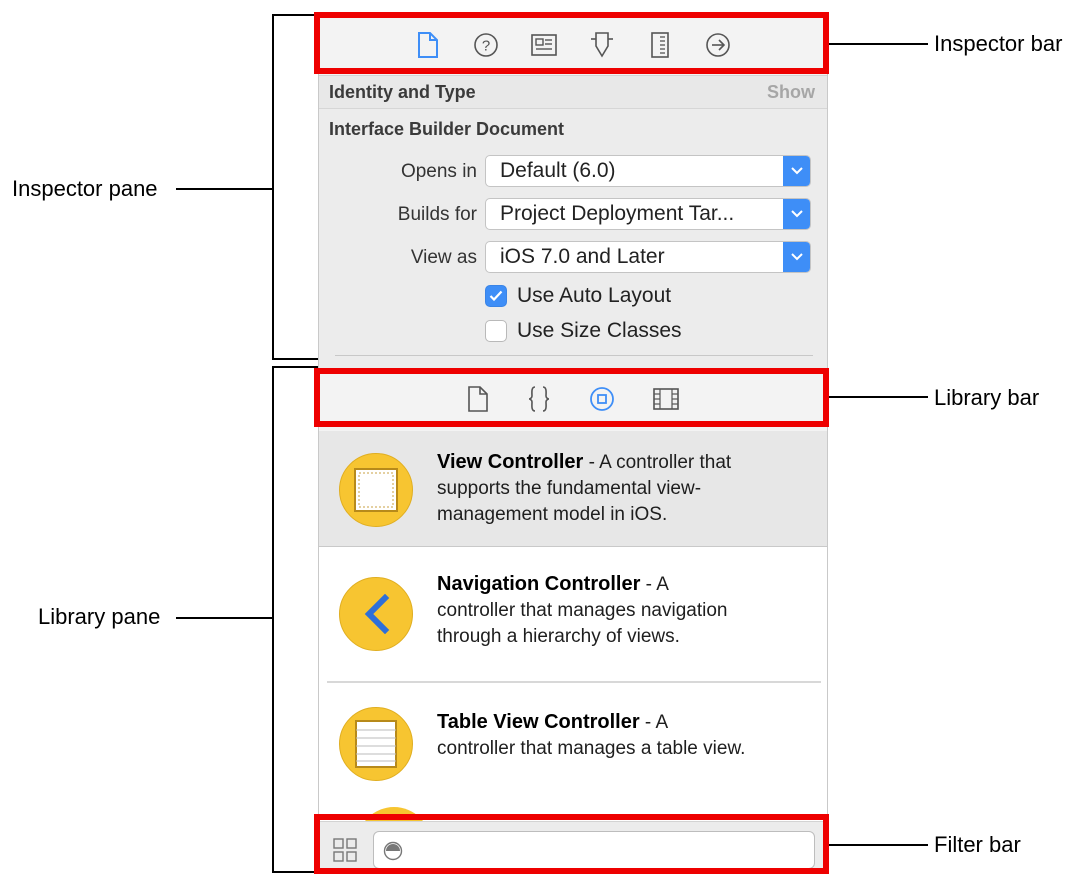 The width and height of the screenshot is (1085, 886). What do you see at coordinates (539, 584) in the screenshot?
I see `library-item-name: Navigation Controller` at bounding box center [539, 584].